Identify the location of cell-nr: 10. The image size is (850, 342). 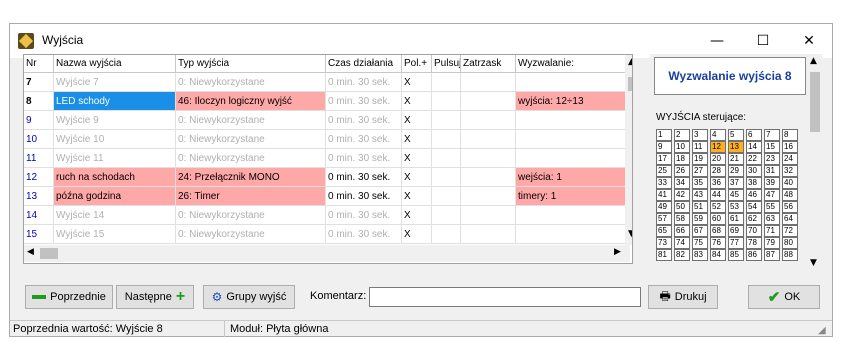
(39, 139).